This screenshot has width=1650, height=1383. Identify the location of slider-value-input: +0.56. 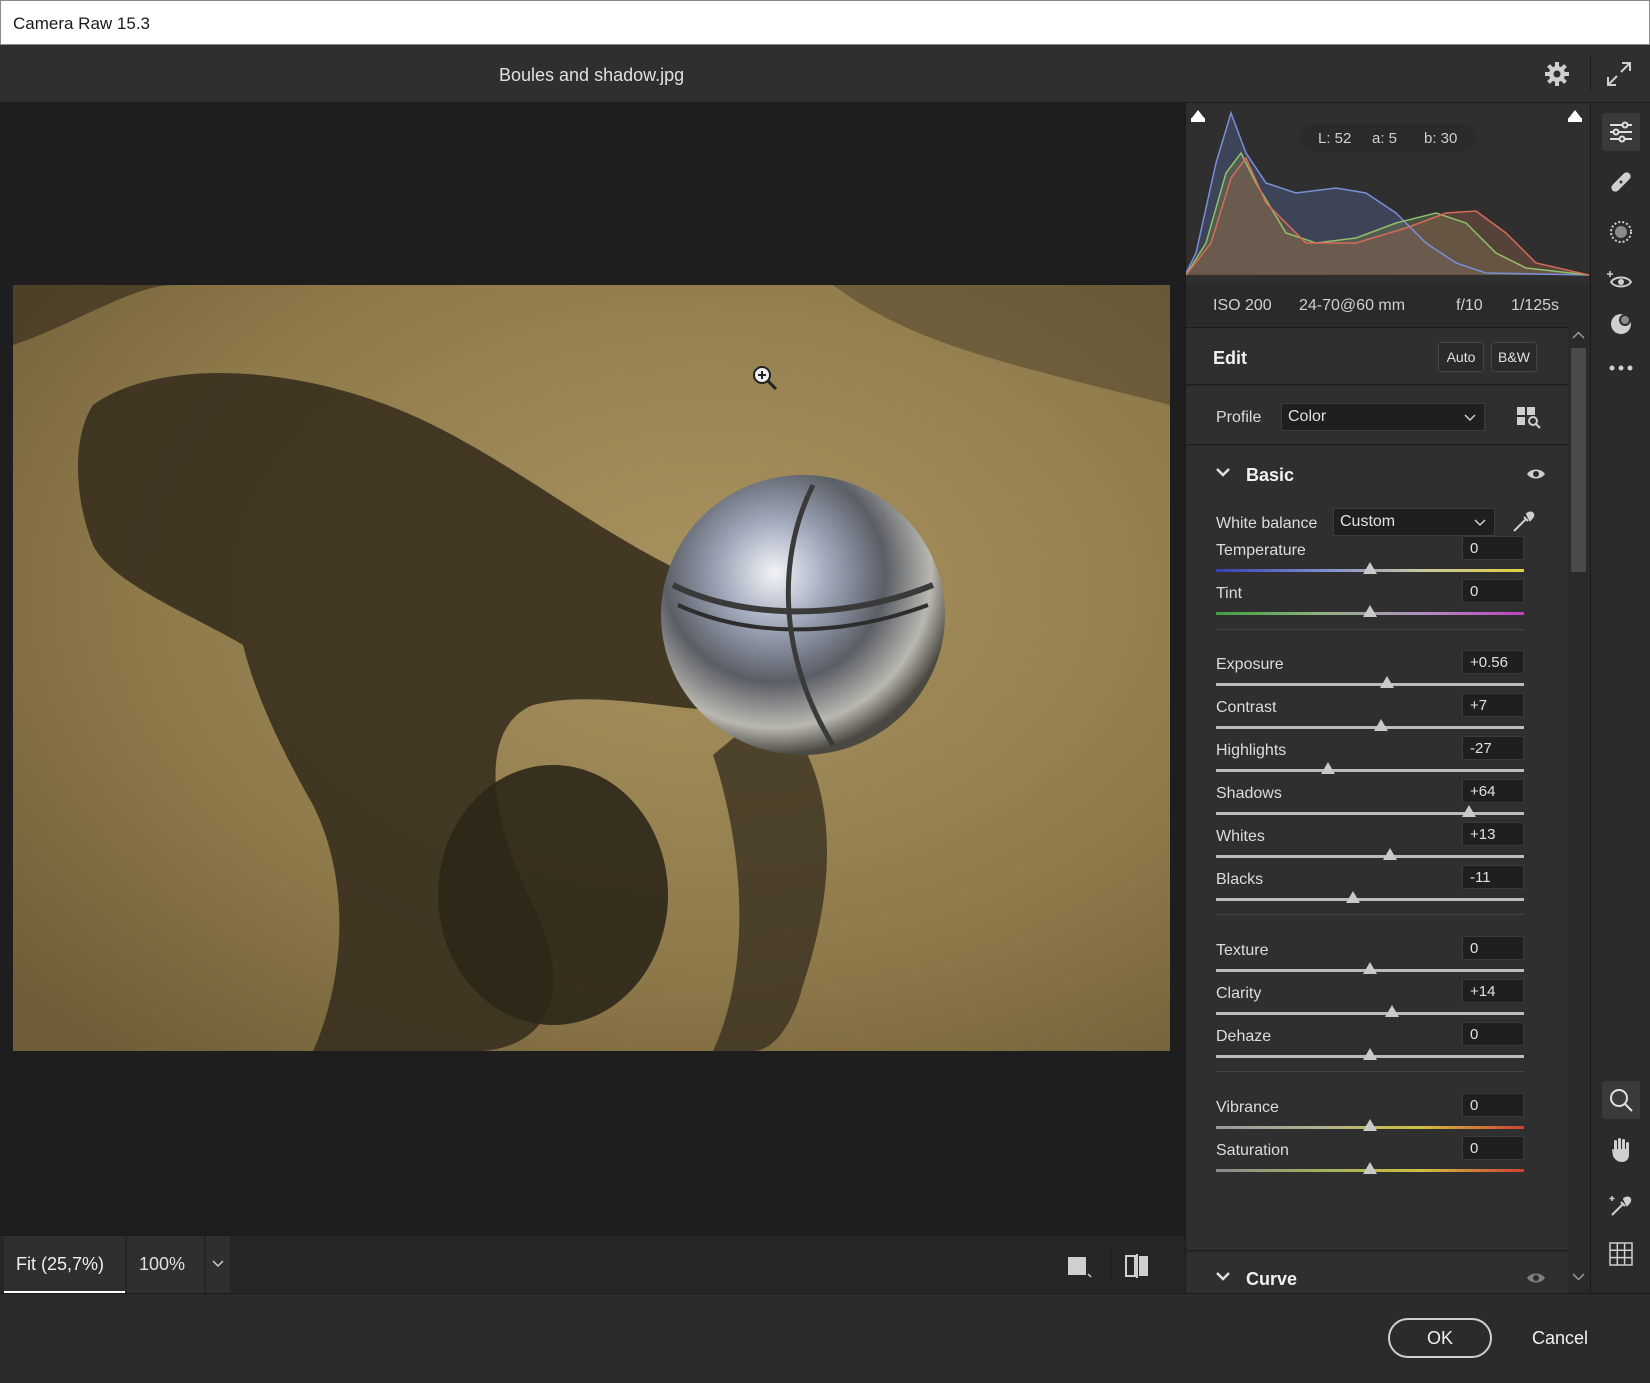
(1493, 662).